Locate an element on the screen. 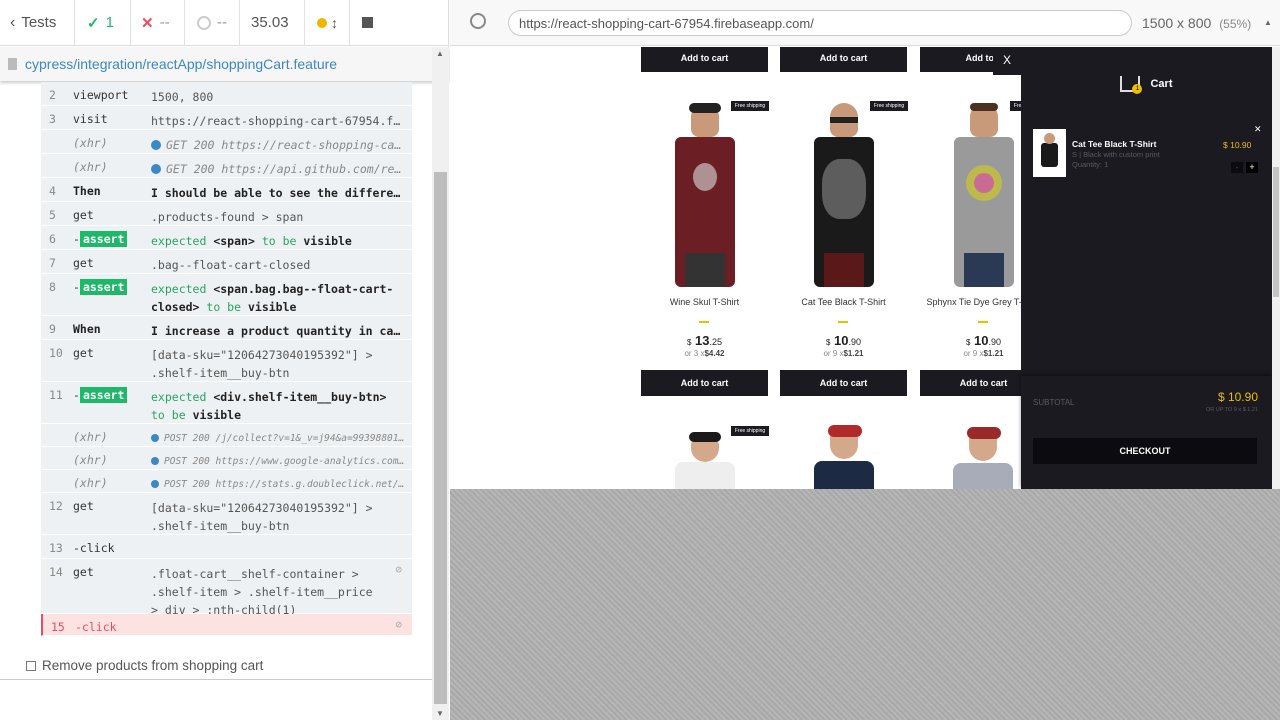  command-name: -click is located at coordinates (96, 627).